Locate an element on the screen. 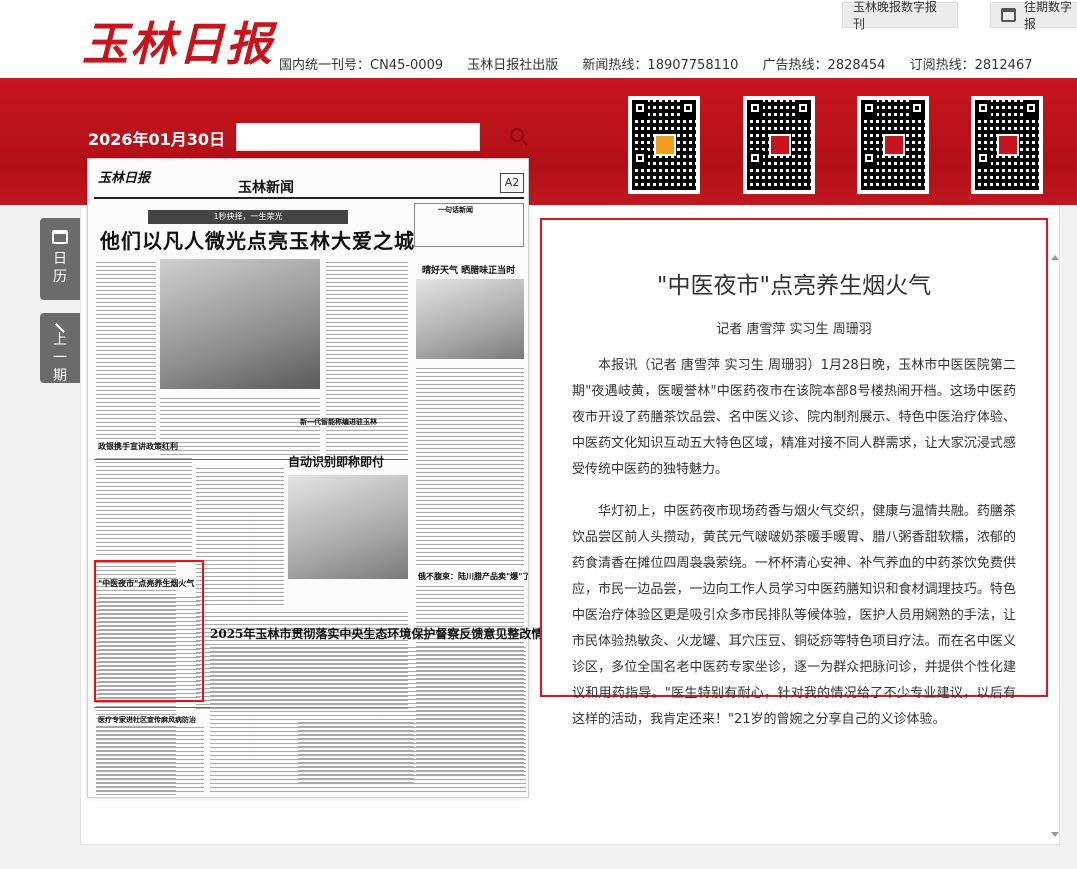  prev-issue-tab: 上 一 期 is located at coordinates (60, 348).